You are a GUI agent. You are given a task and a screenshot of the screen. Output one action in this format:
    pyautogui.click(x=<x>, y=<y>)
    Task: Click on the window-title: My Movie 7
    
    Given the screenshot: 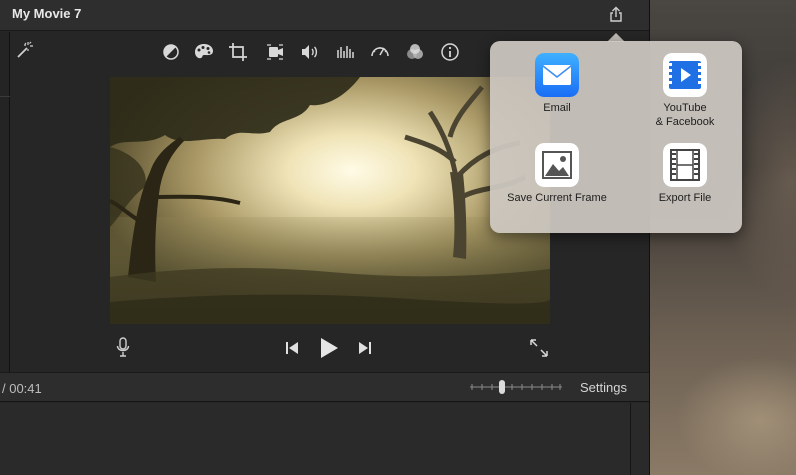 What is the action you would take?
    pyautogui.click(x=47, y=13)
    